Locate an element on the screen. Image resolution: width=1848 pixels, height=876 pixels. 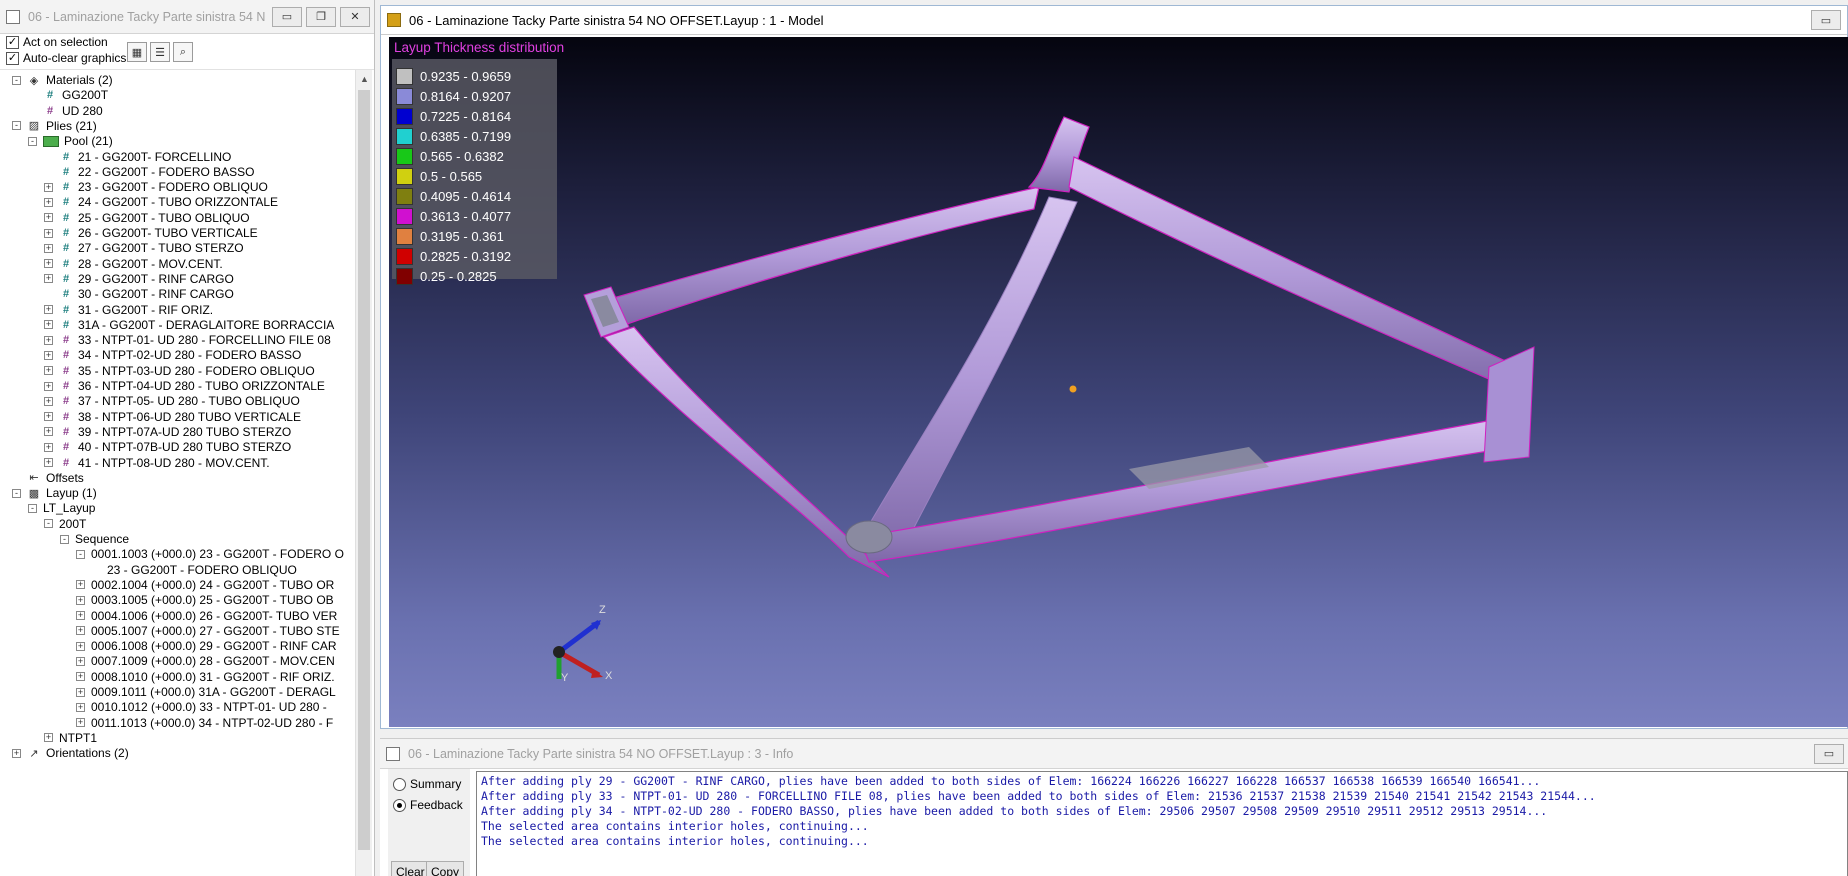
tree-node: + #39 - NTPT-07A-UD 280 TUBO STERZO is located at coordinates (167, 432).